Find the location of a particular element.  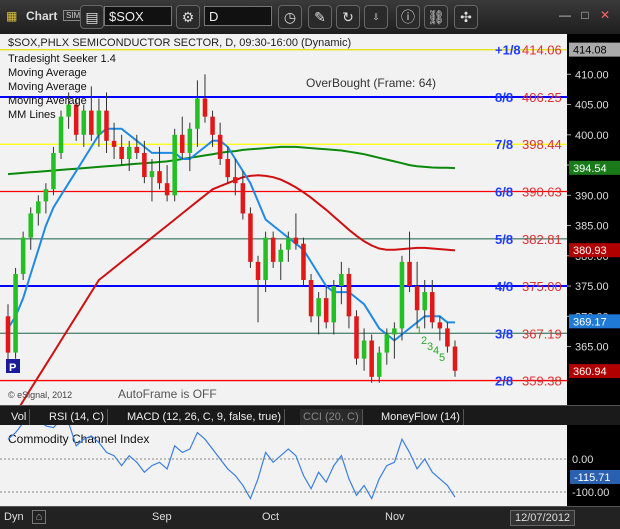

x-label-dyn: Dyn is located at coordinates (14, 517).